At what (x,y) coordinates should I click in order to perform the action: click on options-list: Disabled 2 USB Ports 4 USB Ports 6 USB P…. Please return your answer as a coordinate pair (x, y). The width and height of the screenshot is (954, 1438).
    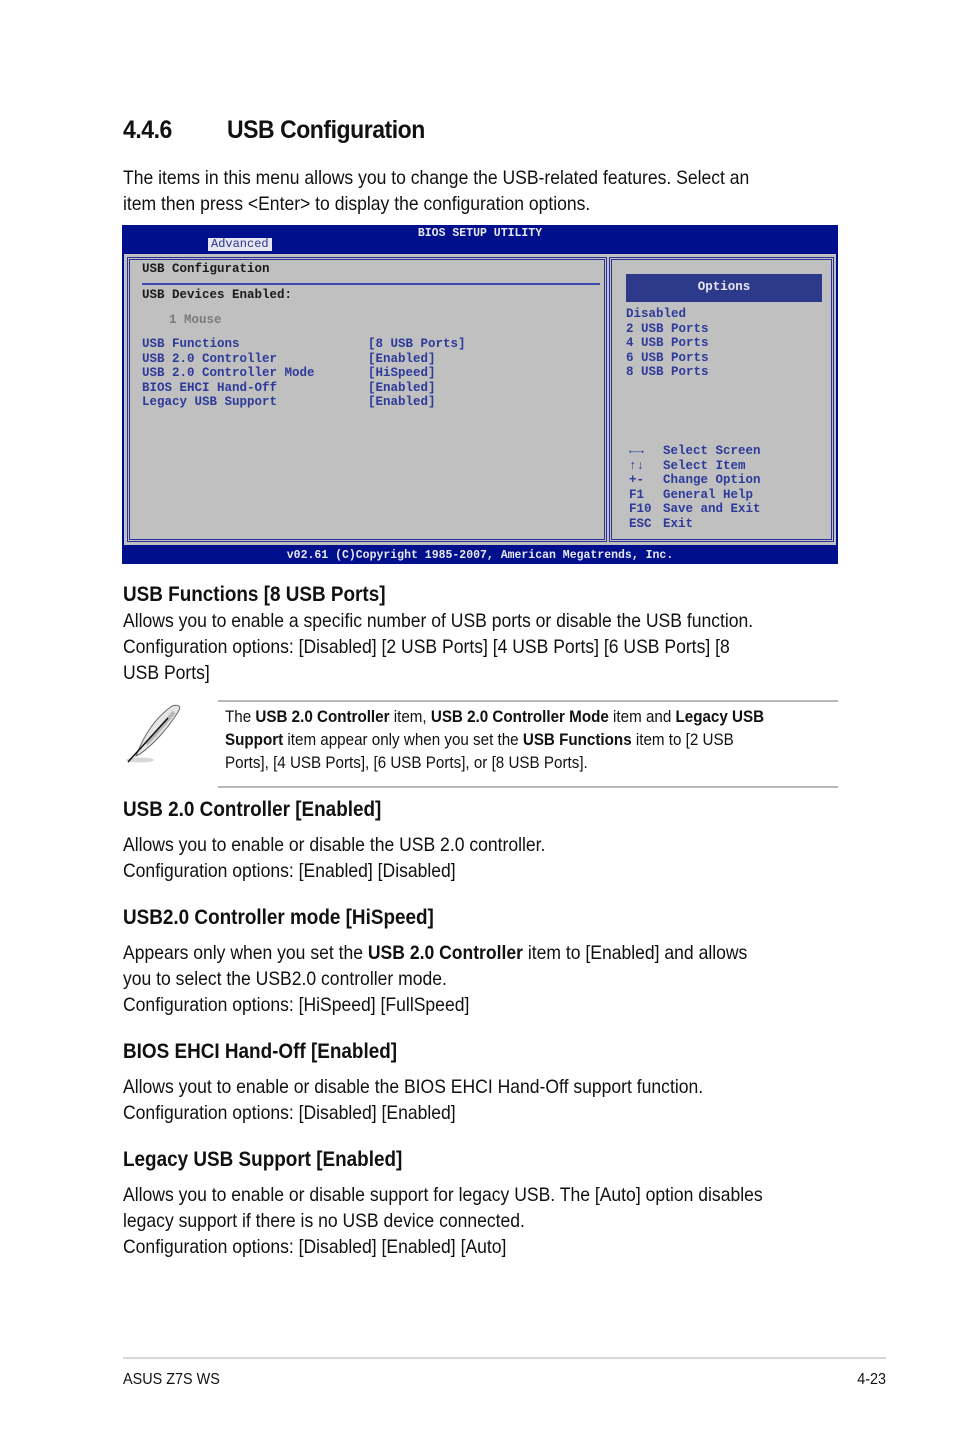
    Looking at the image, I should click on (667, 343).